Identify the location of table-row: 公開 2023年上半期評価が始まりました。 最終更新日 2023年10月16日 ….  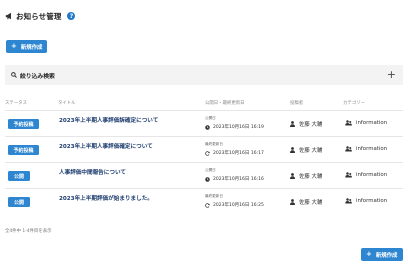
(204, 201).